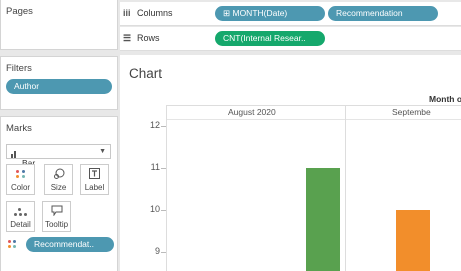 This screenshot has width=461, height=271. I want to click on label-label: Label, so click(94, 187).